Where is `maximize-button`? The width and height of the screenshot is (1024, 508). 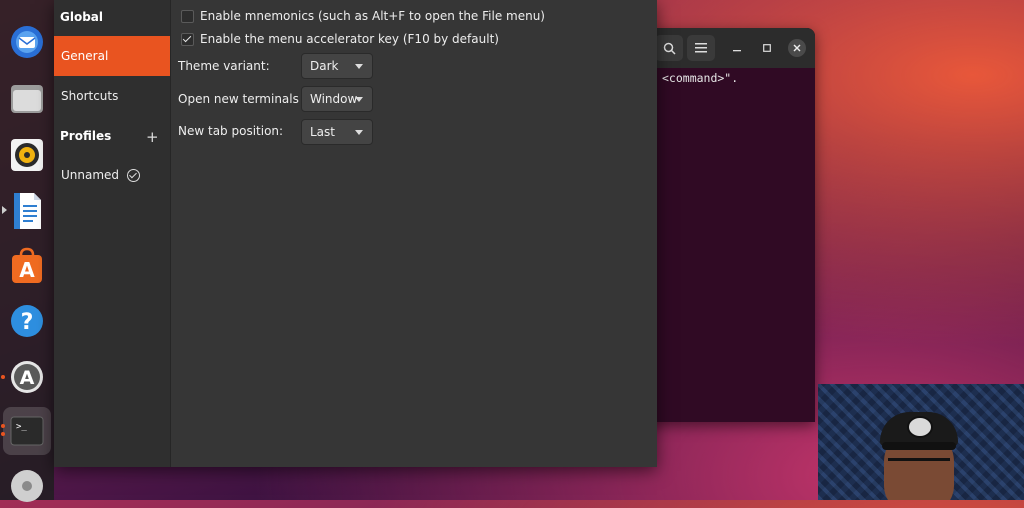 maximize-button is located at coordinates (767, 48).